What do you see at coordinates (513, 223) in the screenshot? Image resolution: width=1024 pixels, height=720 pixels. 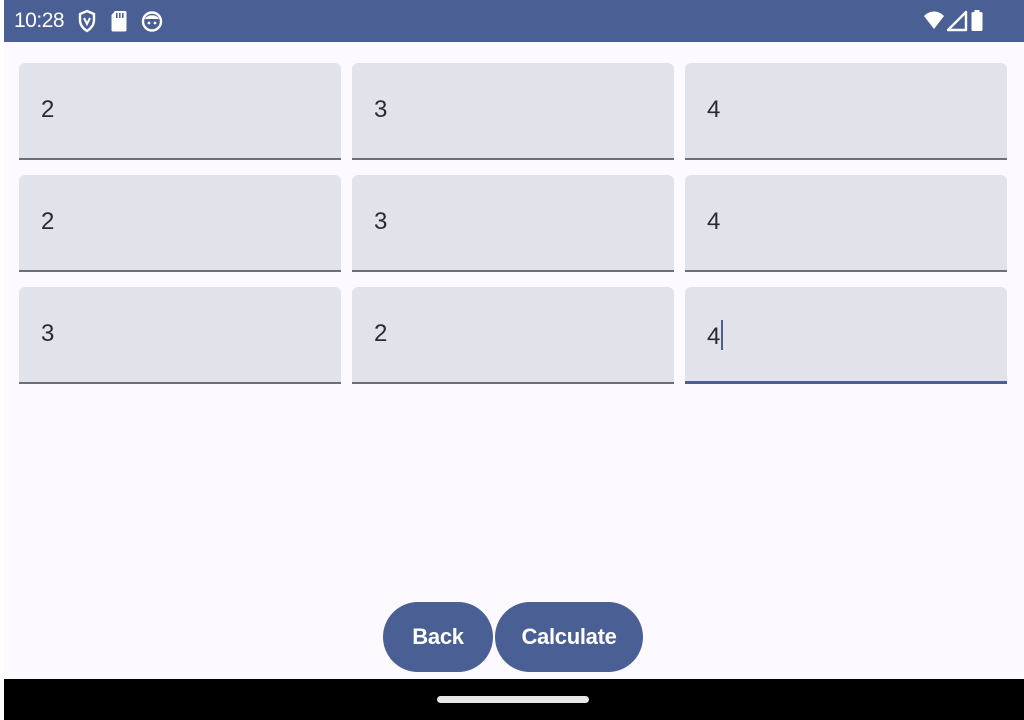 I see `matrix-cell-r2-c2: 3` at bounding box center [513, 223].